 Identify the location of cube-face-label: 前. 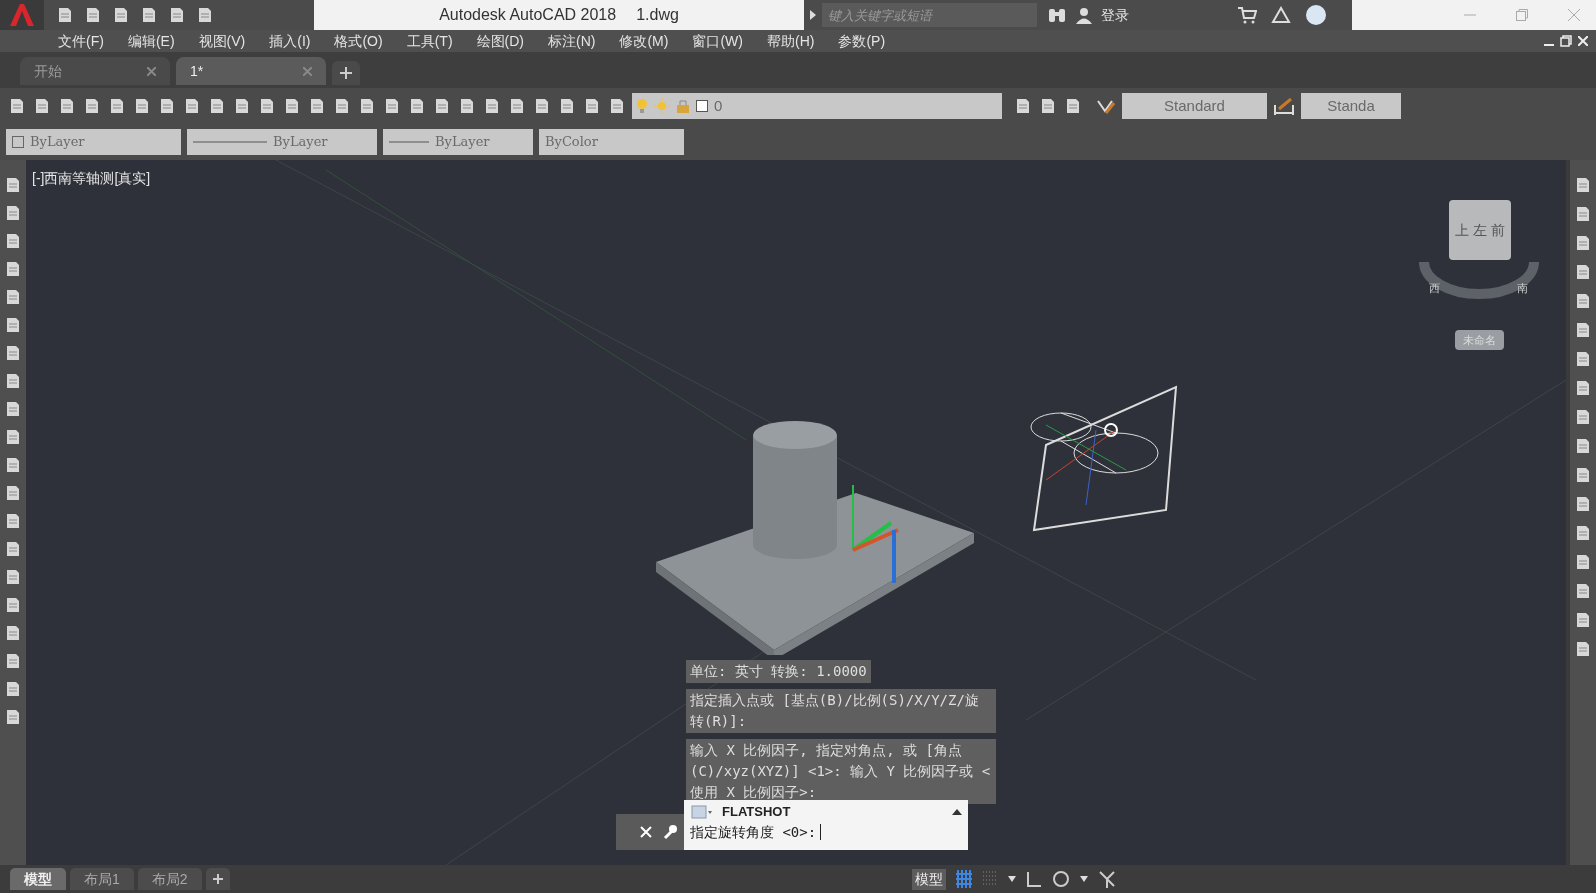
(1498, 230).